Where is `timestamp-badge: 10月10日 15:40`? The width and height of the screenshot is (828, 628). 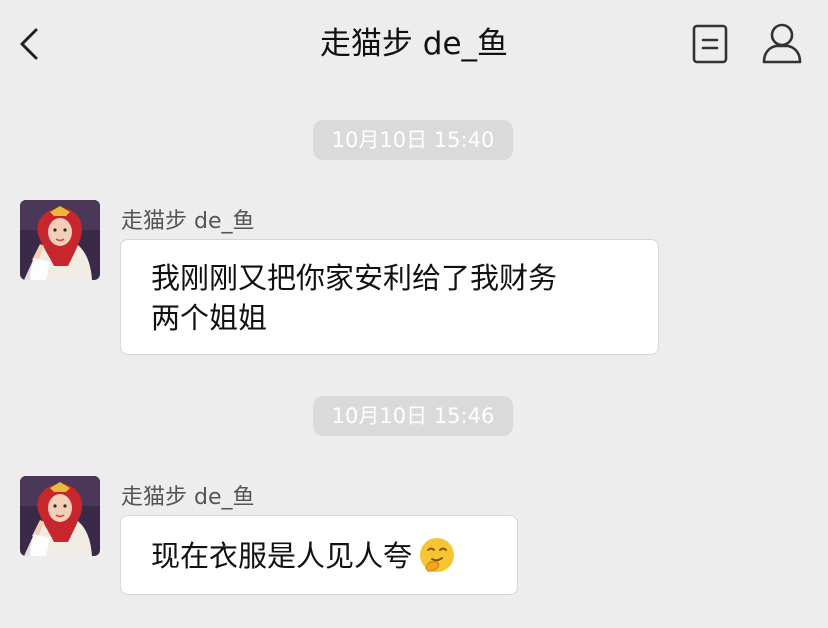
timestamp-badge: 10月10日 15:40 is located at coordinates (413, 140).